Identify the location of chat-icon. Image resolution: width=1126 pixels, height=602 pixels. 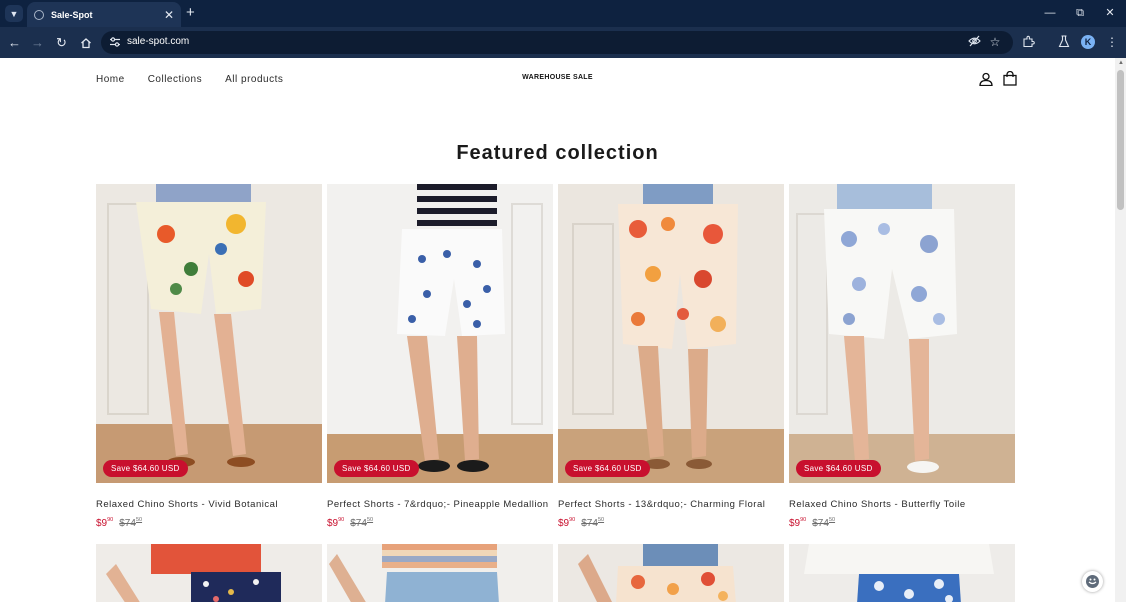
(1092, 581).